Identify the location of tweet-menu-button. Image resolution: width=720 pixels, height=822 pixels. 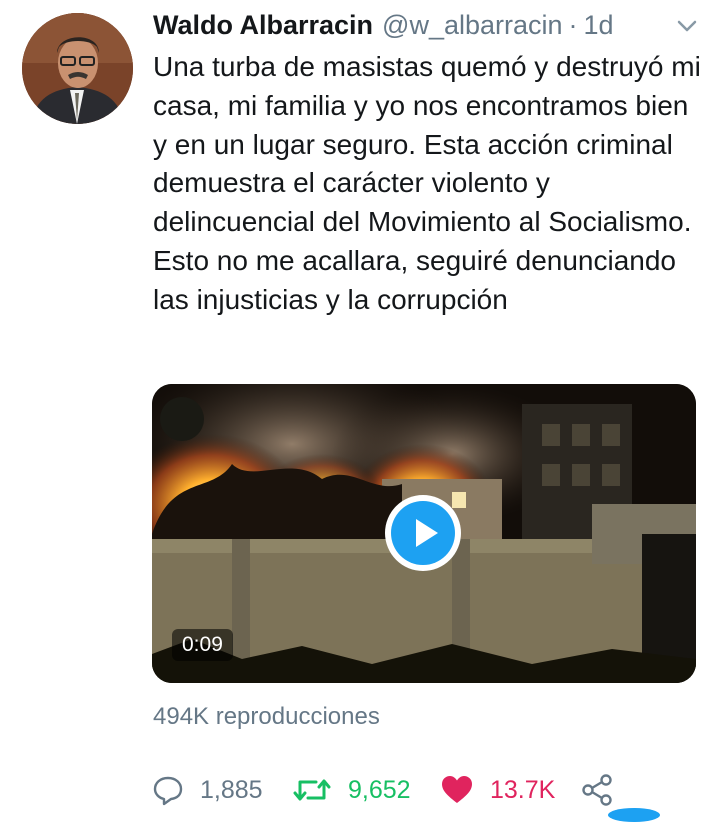
(687, 26).